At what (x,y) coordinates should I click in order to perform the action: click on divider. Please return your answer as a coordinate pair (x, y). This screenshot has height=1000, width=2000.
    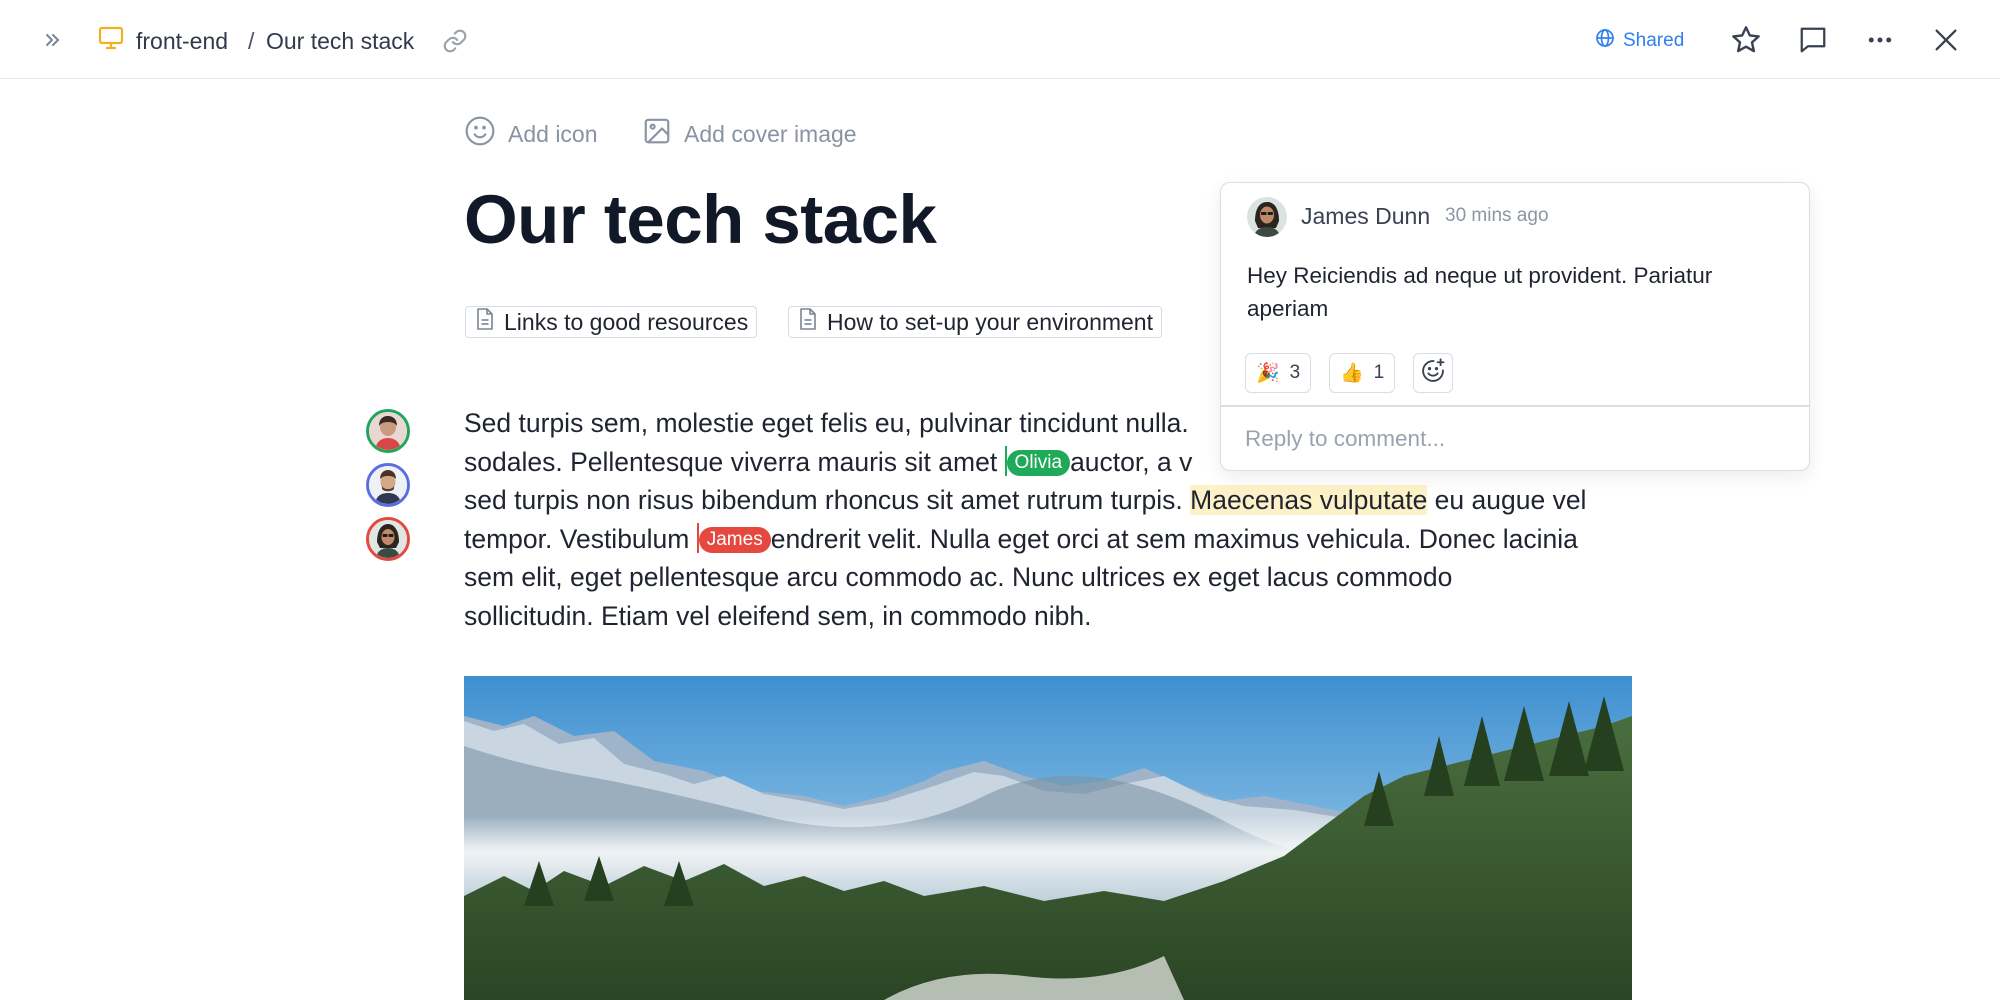
    Looking at the image, I should click on (1515, 406).